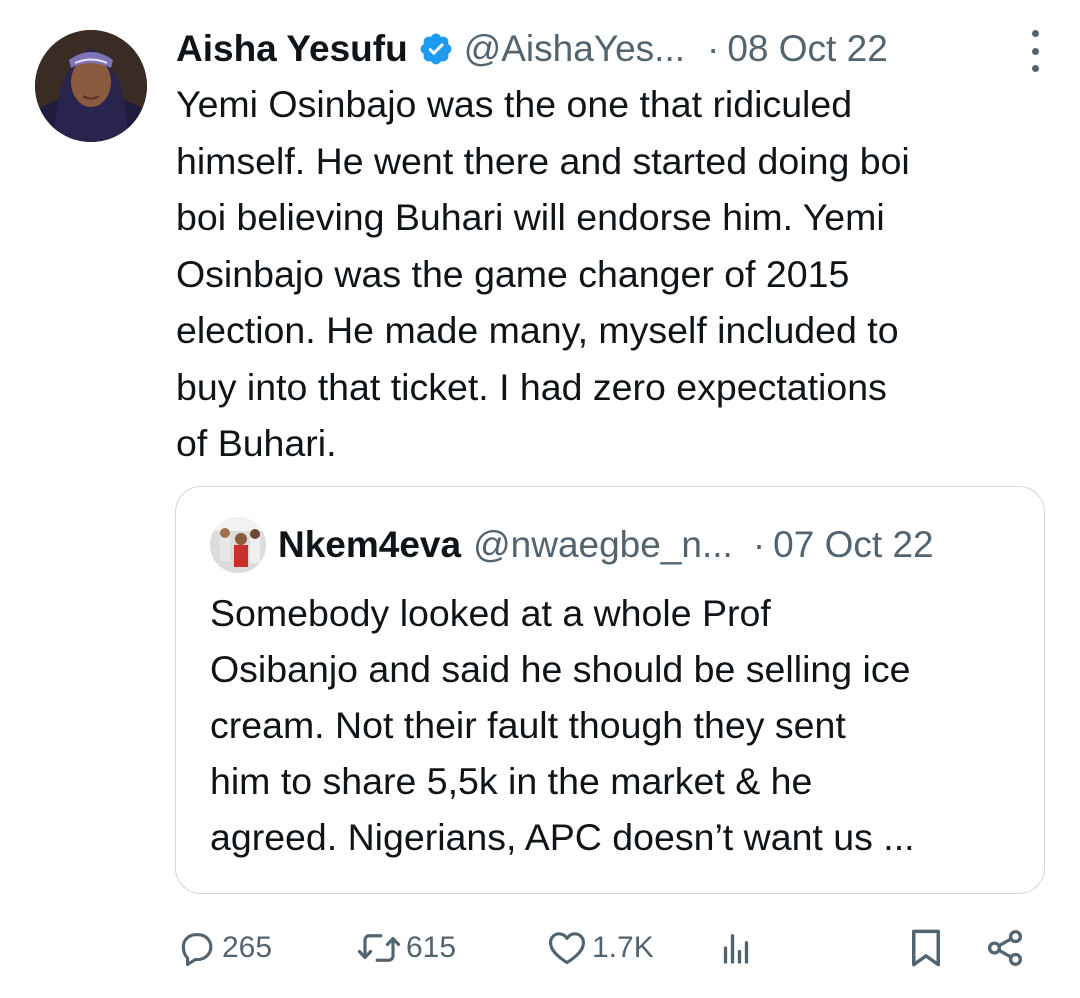  What do you see at coordinates (1035, 51) in the screenshot?
I see `more-icon` at bounding box center [1035, 51].